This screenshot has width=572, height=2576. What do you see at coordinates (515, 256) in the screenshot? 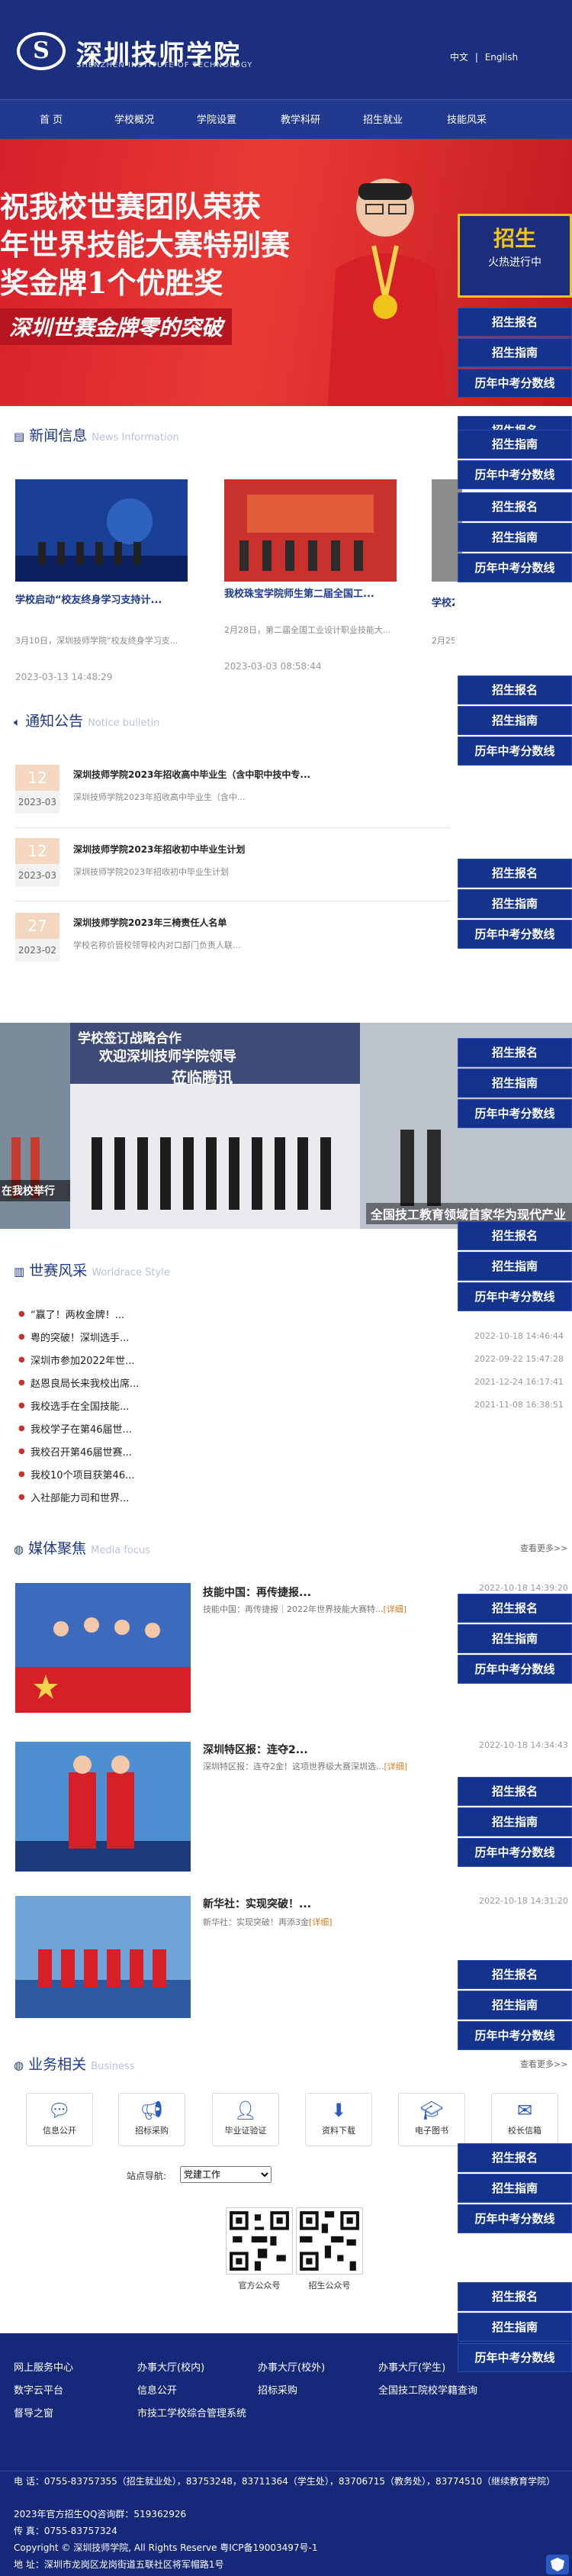
I see `recruit-promo: 招生 火热进行中` at bounding box center [515, 256].